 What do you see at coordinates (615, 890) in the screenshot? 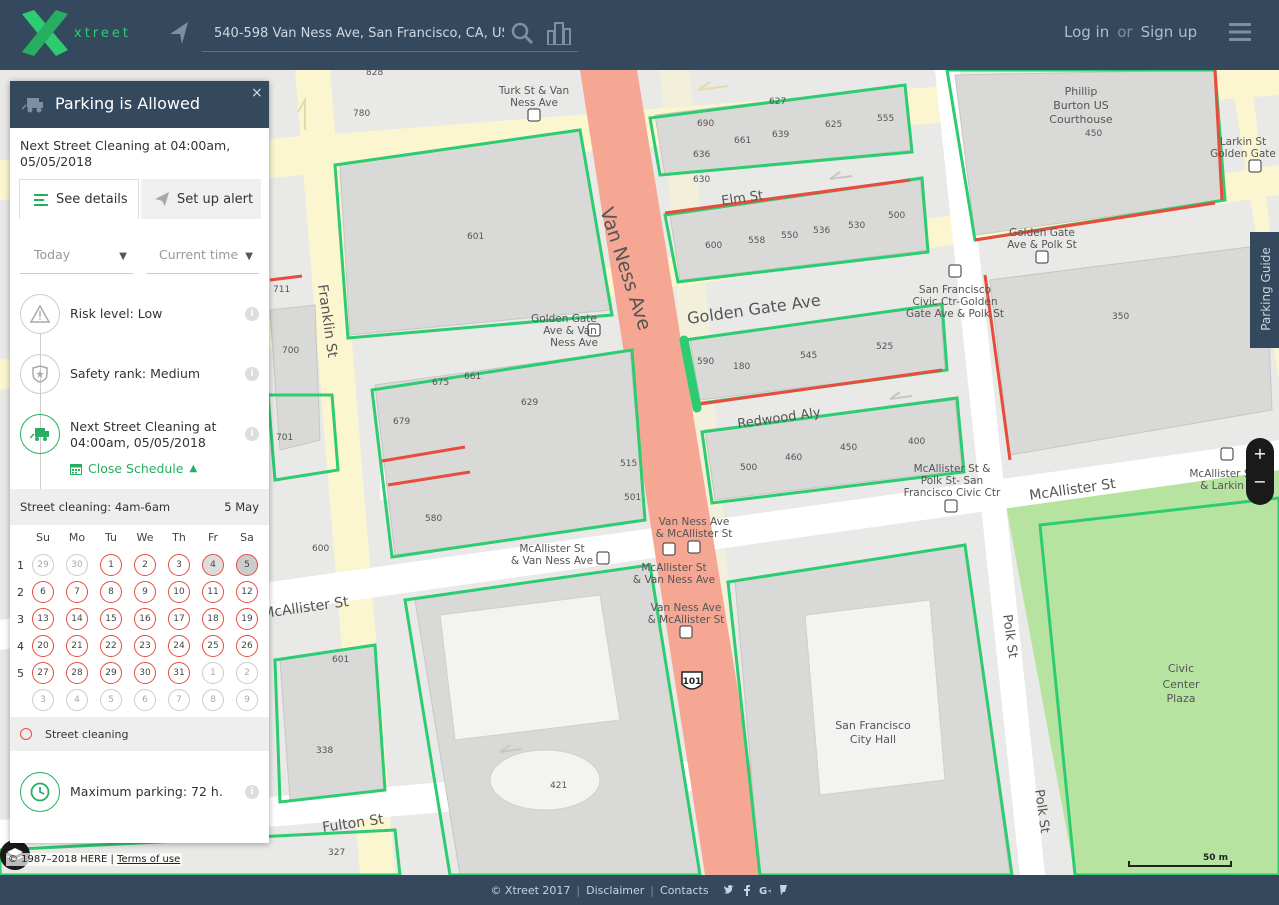
I see `disclaimer-link: Disclaimer` at bounding box center [615, 890].